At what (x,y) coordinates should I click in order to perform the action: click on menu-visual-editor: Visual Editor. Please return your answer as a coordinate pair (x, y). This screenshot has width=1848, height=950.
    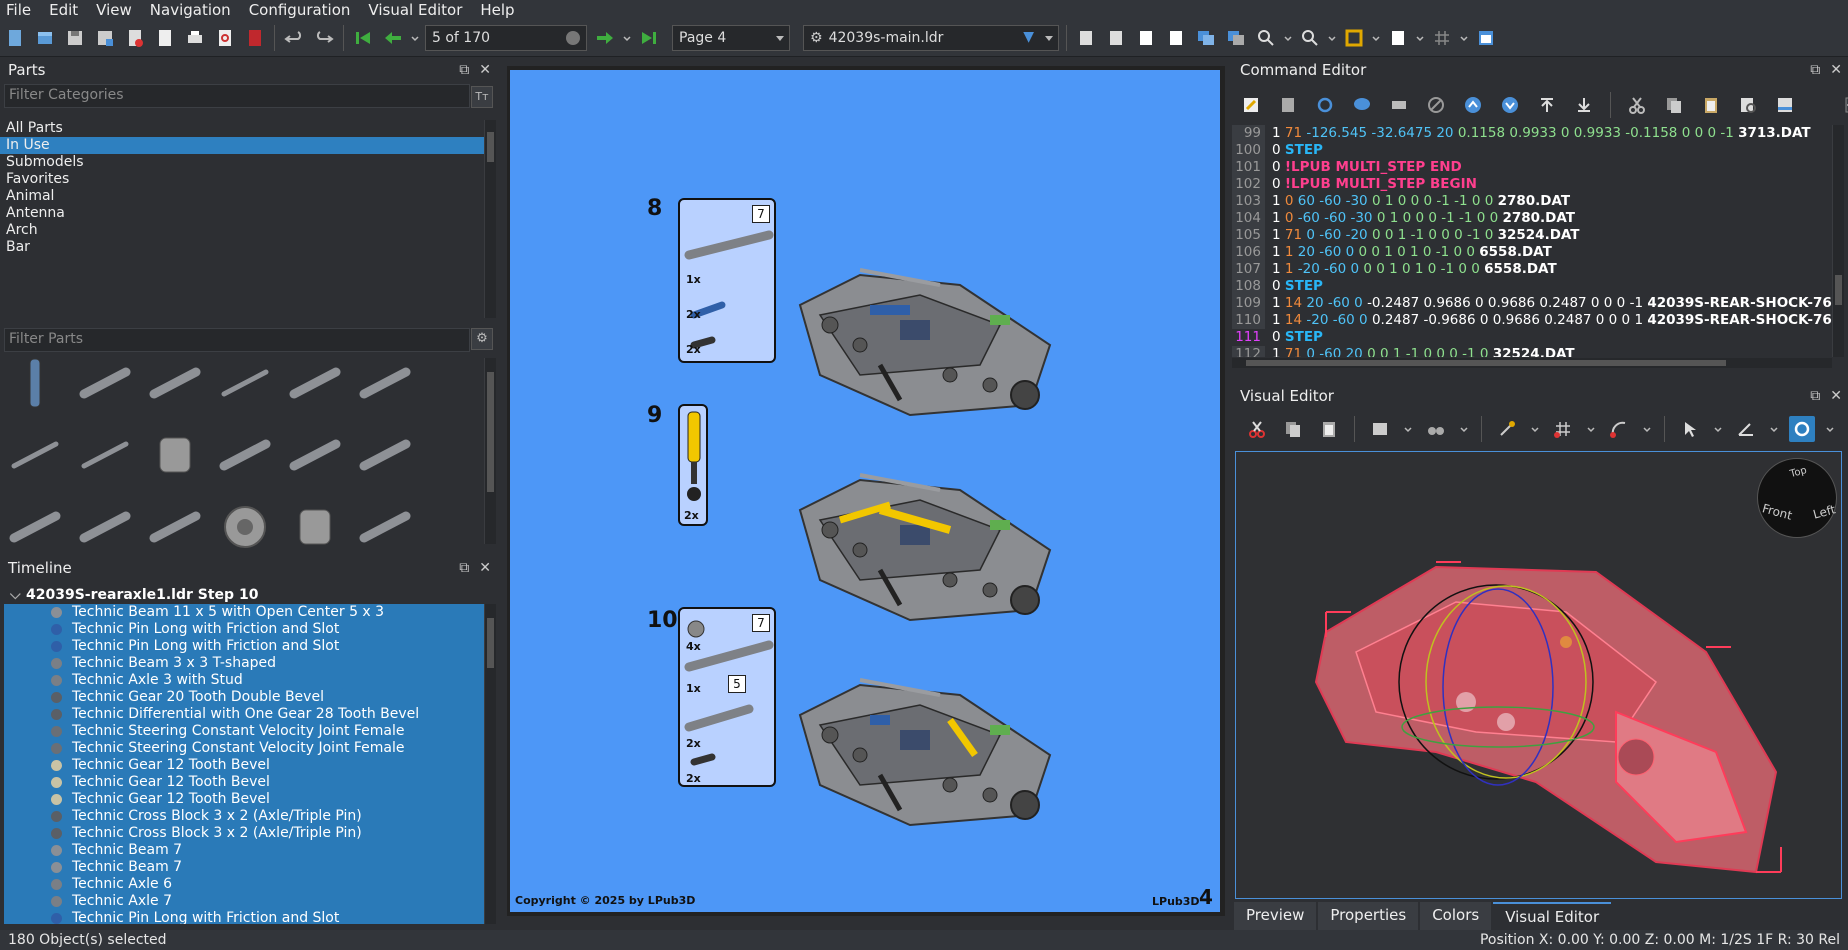
    Looking at the image, I should click on (415, 10).